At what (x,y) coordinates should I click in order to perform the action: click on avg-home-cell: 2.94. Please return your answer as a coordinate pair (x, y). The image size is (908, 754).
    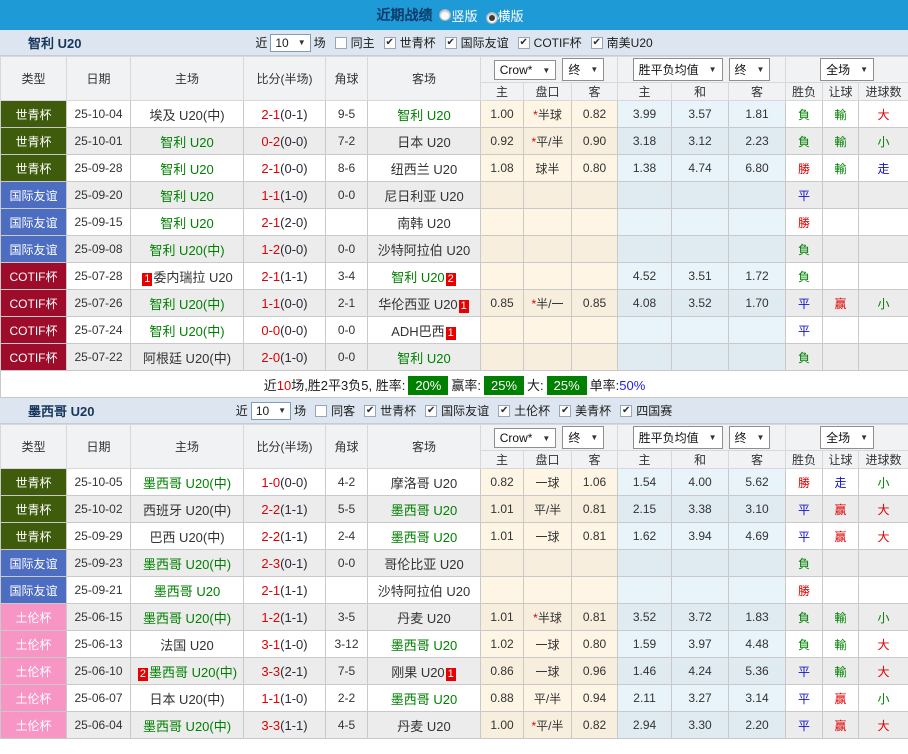
    Looking at the image, I should click on (645, 725).